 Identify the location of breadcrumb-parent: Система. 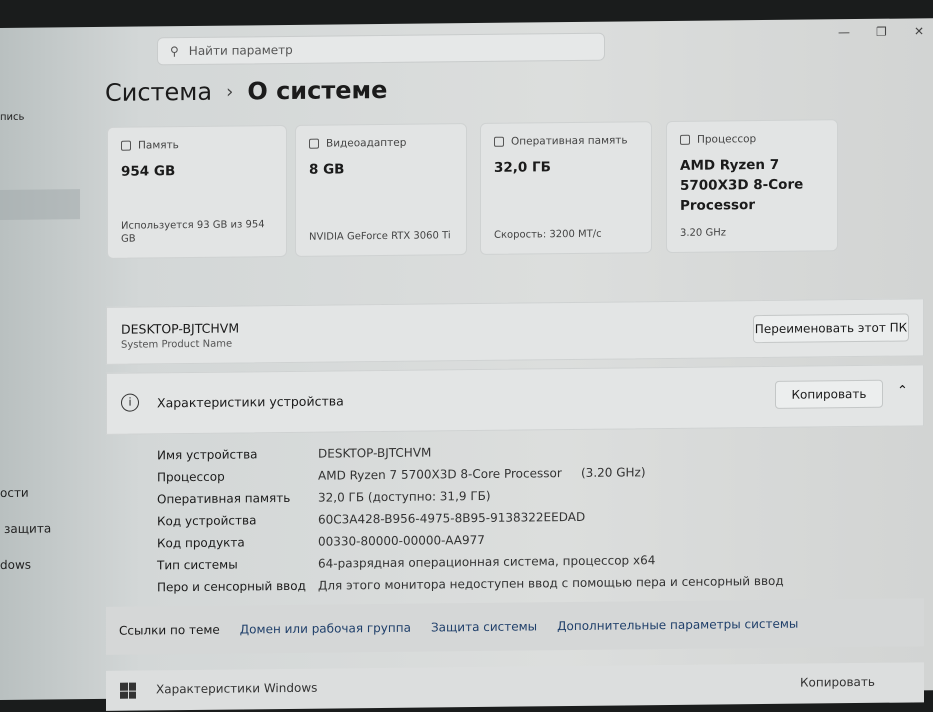
(158, 92).